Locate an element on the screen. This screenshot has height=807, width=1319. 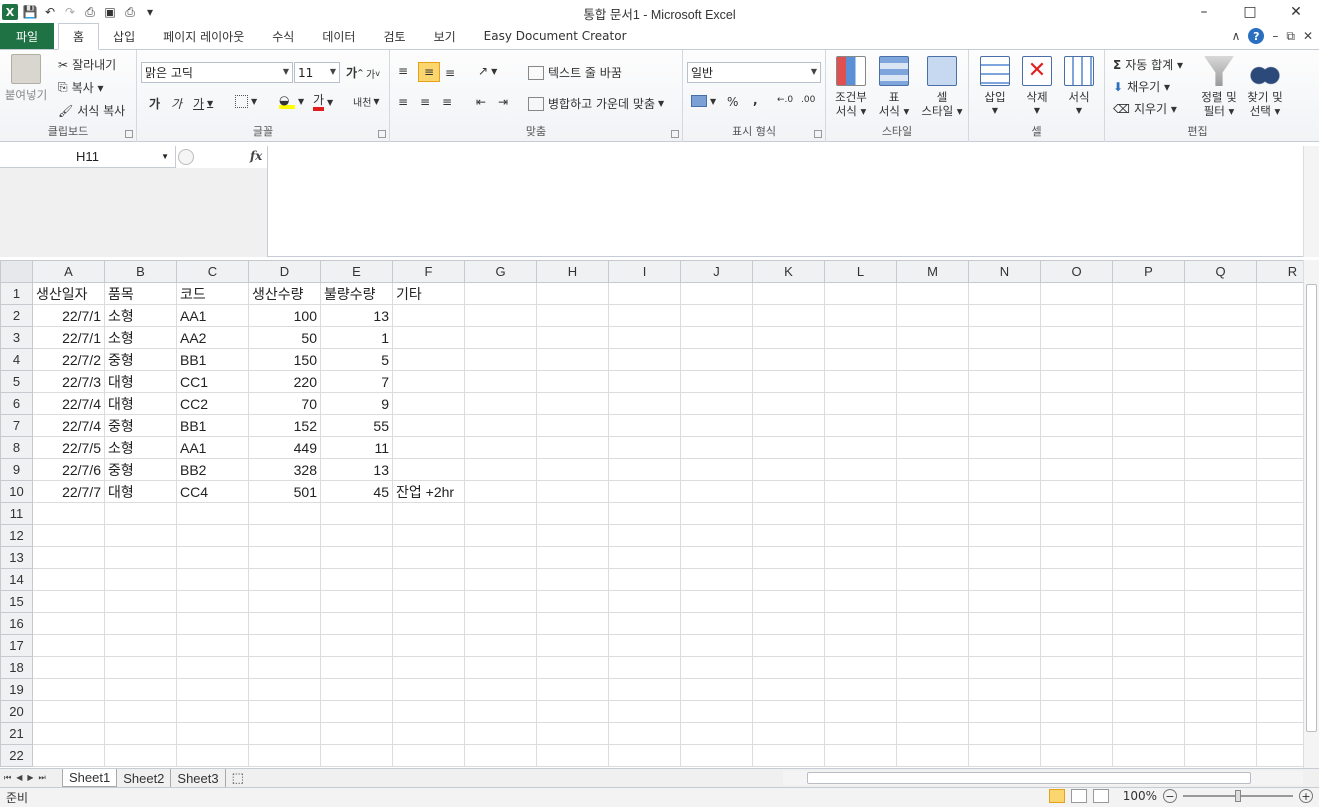
row-header: 13 is located at coordinates (16, 557).